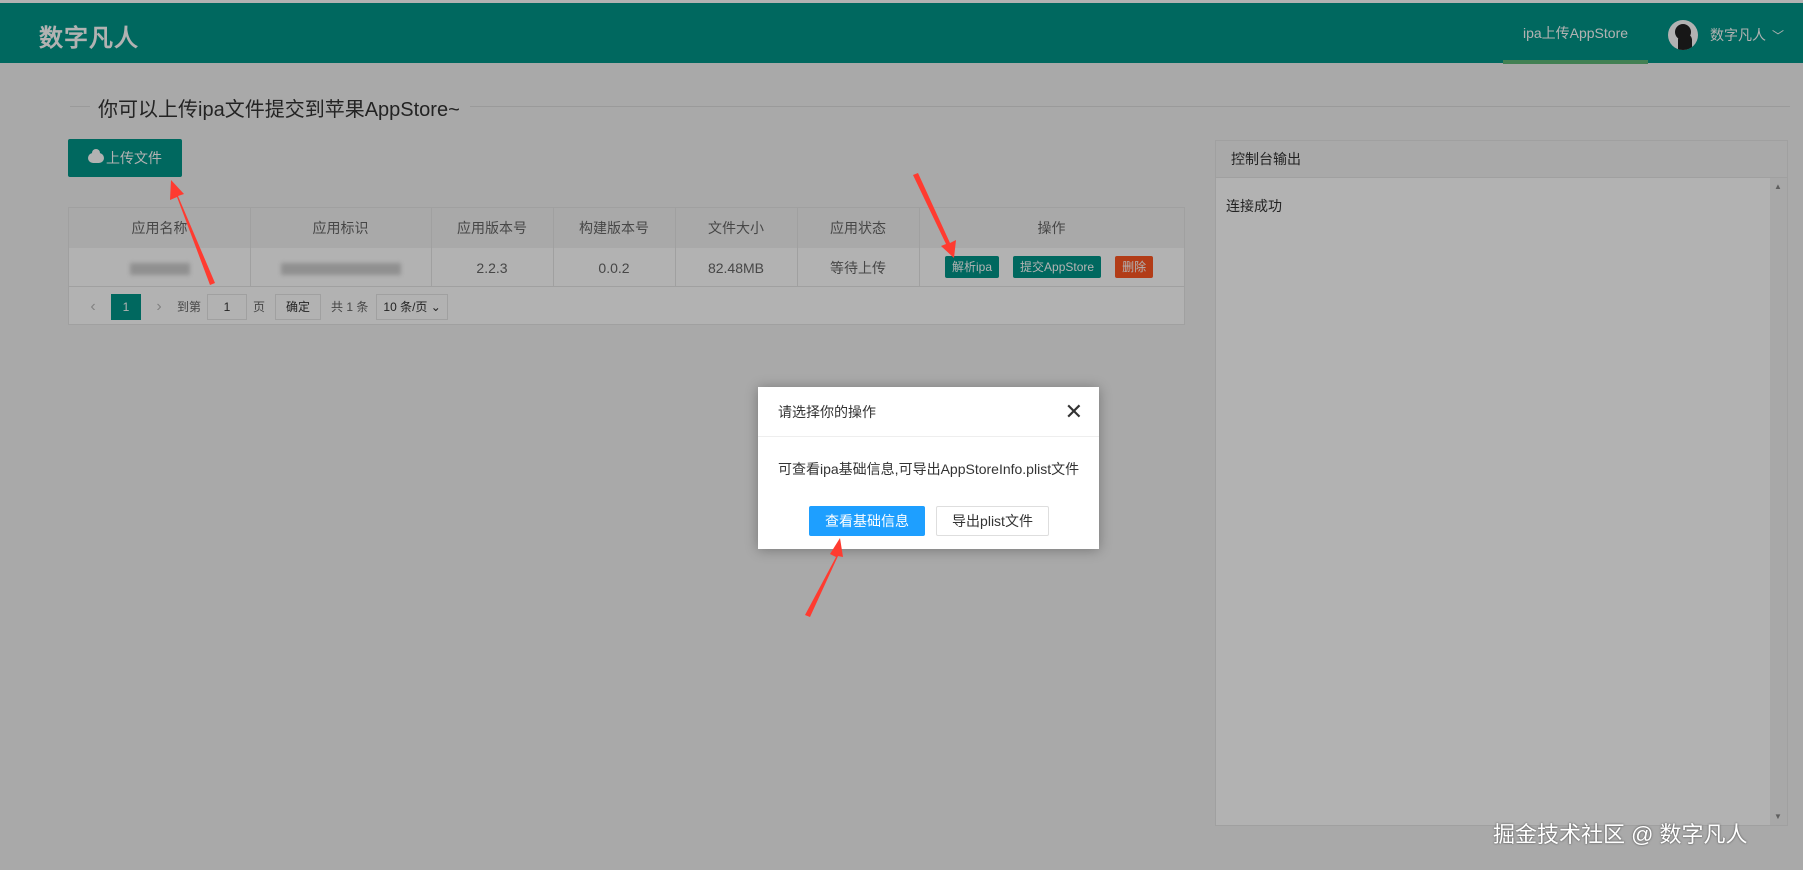  I want to click on view-basic-info-button: 查看基础信息, so click(867, 521).